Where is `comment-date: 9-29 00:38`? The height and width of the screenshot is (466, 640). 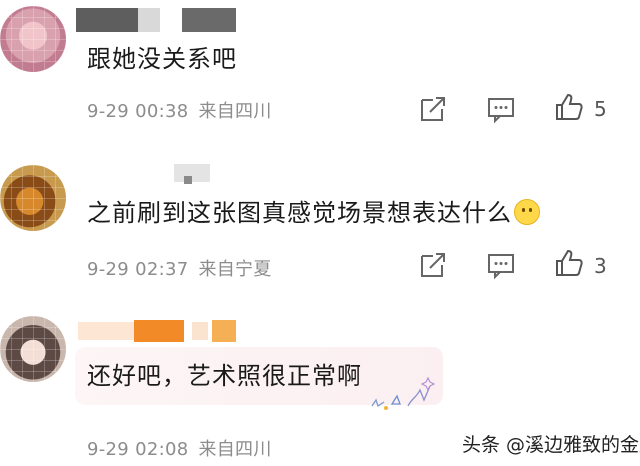 comment-date: 9-29 00:38 is located at coordinates (138, 111).